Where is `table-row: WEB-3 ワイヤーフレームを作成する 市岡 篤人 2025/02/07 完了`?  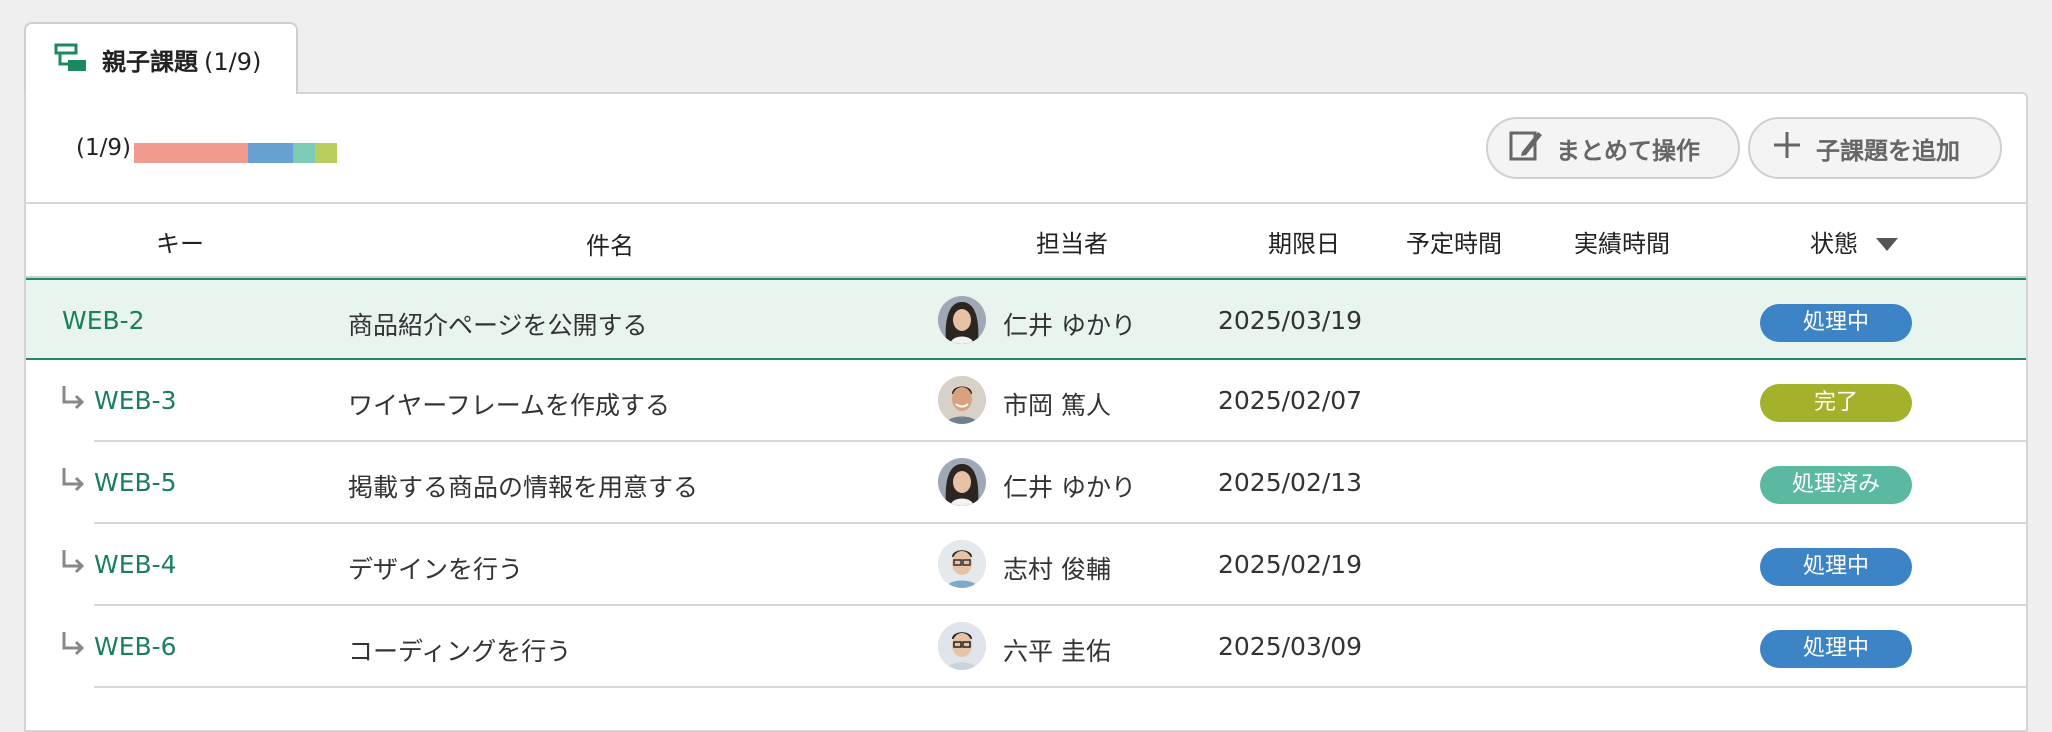 table-row: WEB-3 ワイヤーフレームを作成する 市岡 篤人 2025/02/07 完了 is located at coordinates (1026, 401).